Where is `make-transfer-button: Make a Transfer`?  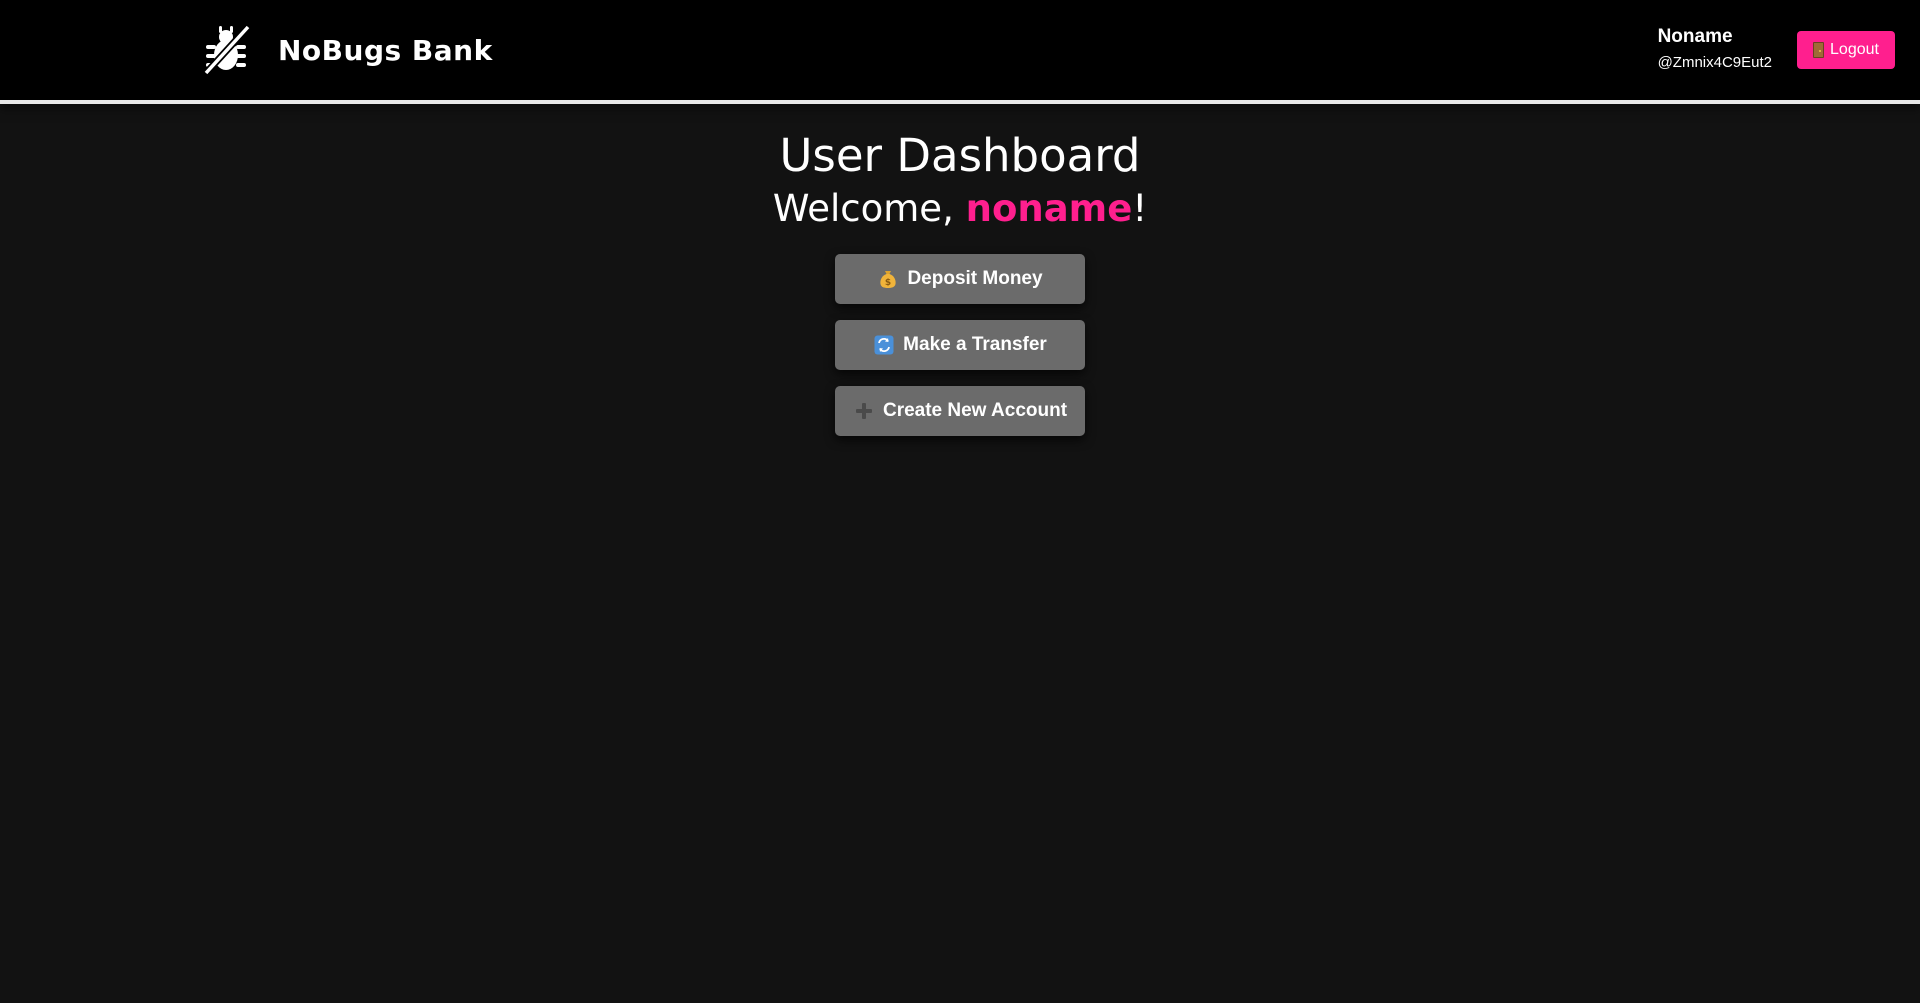
make-transfer-button: Make a Transfer is located at coordinates (960, 345).